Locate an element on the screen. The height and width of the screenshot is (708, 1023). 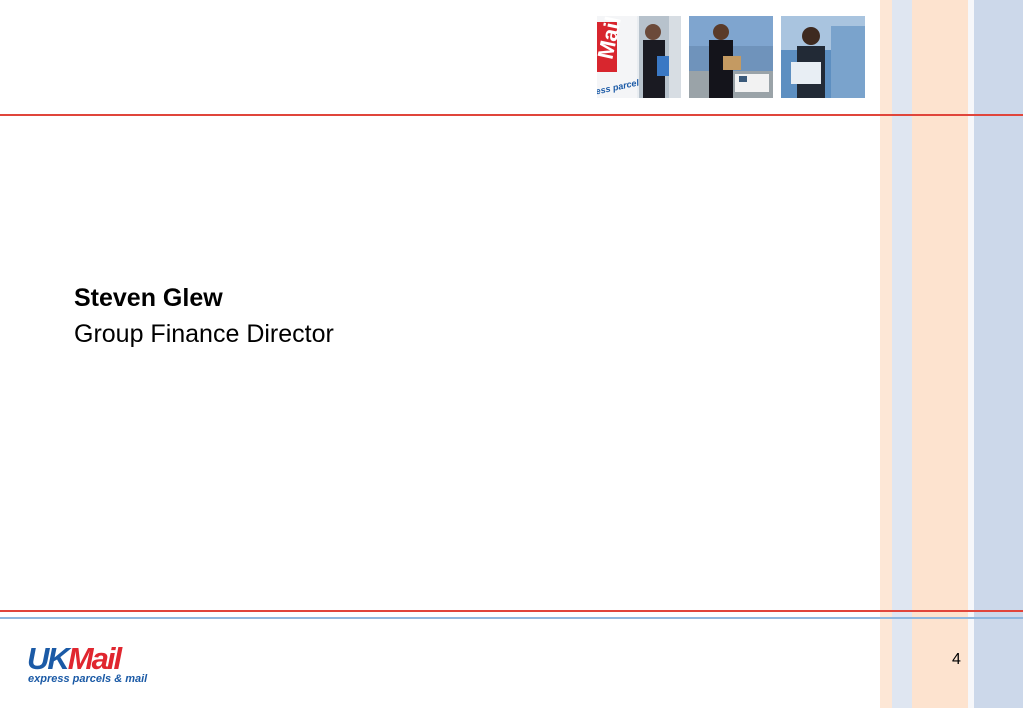
logo-wordmark: UKMail is located at coordinates (74, 658).